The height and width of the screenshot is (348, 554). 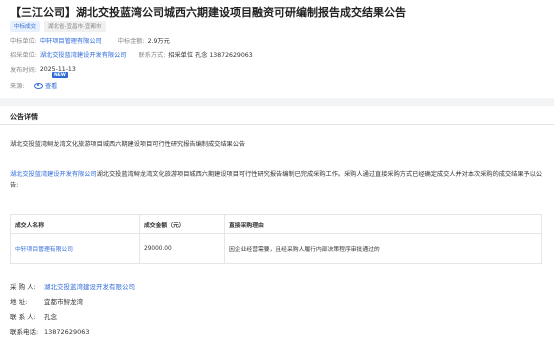 I want to click on new-badge: NEW, so click(x=60, y=75).